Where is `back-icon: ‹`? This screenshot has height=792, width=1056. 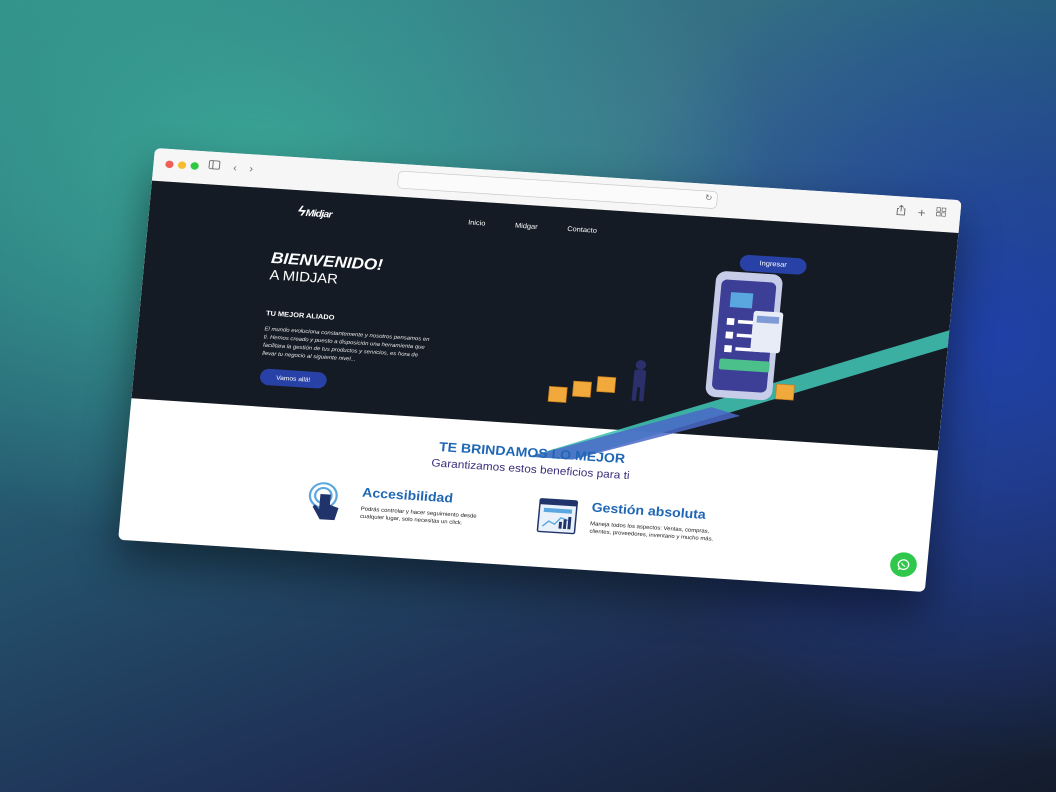 back-icon: ‹ is located at coordinates (235, 168).